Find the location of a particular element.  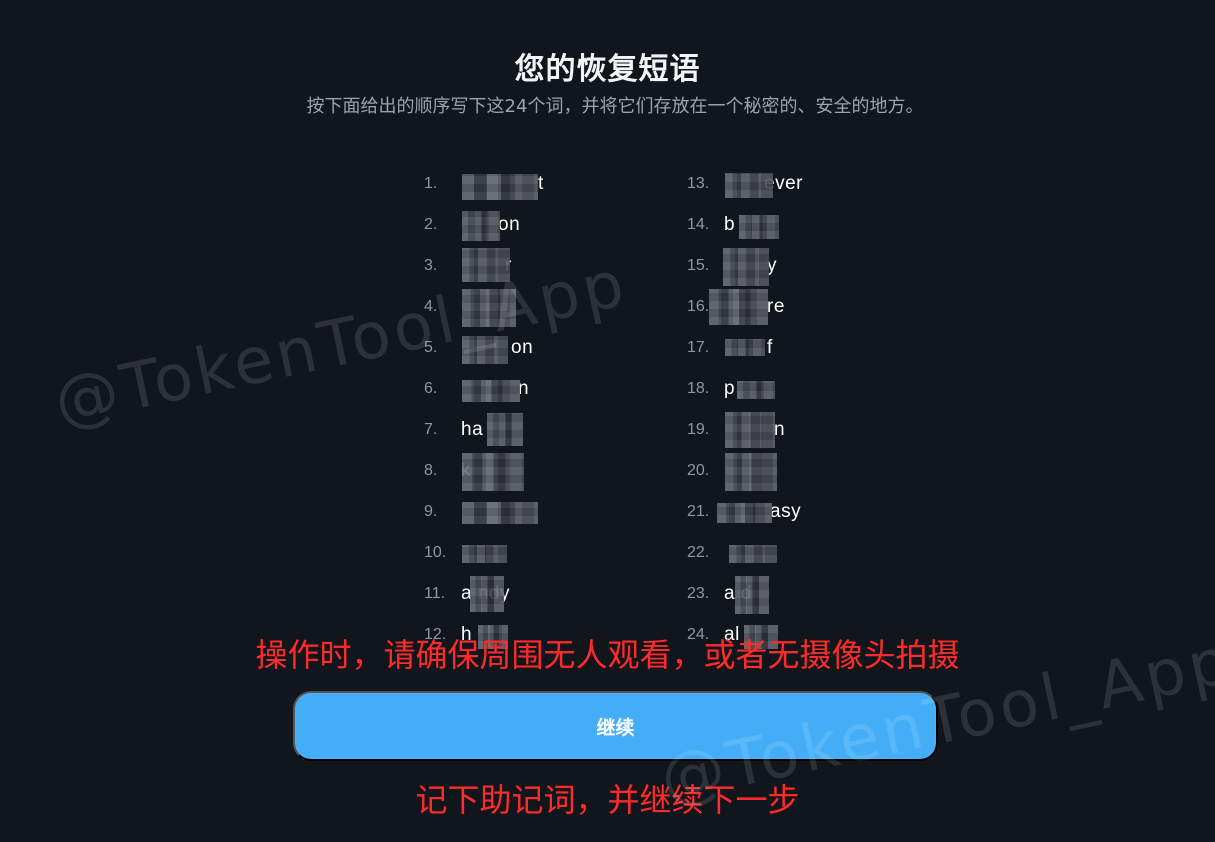

phrase-word-text: t is located at coordinates (541, 183).